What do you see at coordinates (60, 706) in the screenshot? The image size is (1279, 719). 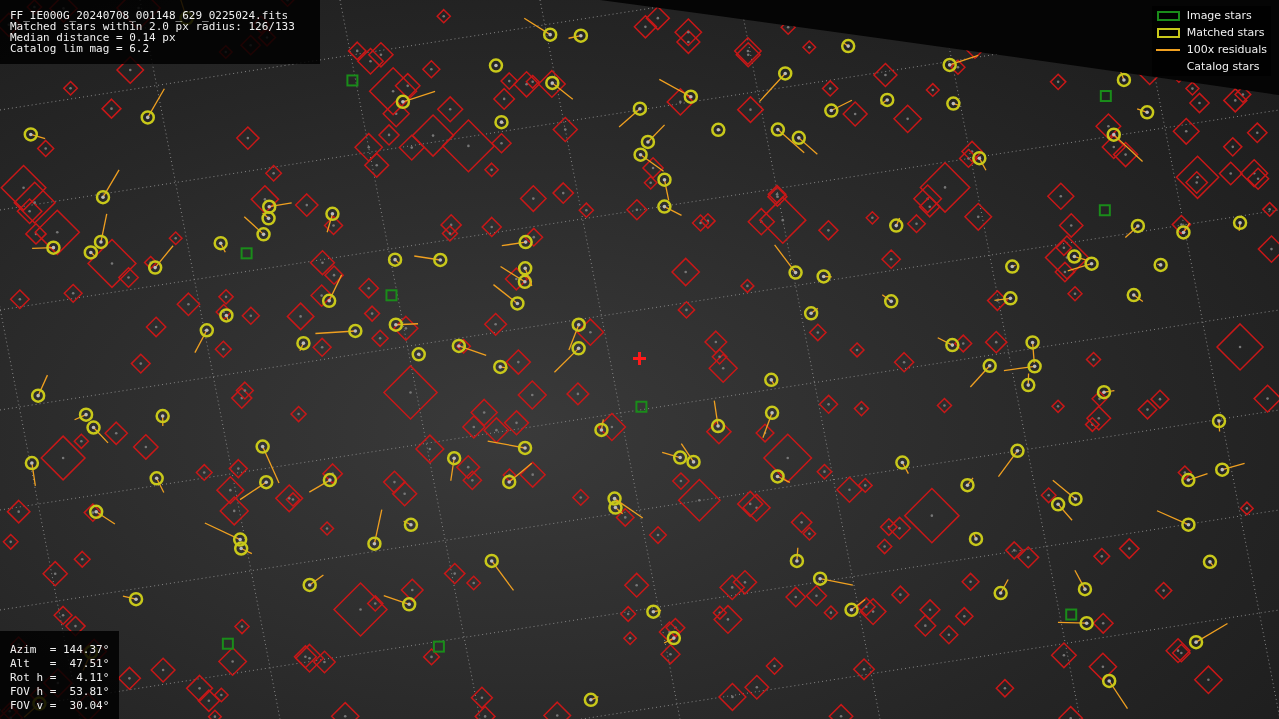 I see `pointing-text: FOV v = 30.04°` at bounding box center [60, 706].